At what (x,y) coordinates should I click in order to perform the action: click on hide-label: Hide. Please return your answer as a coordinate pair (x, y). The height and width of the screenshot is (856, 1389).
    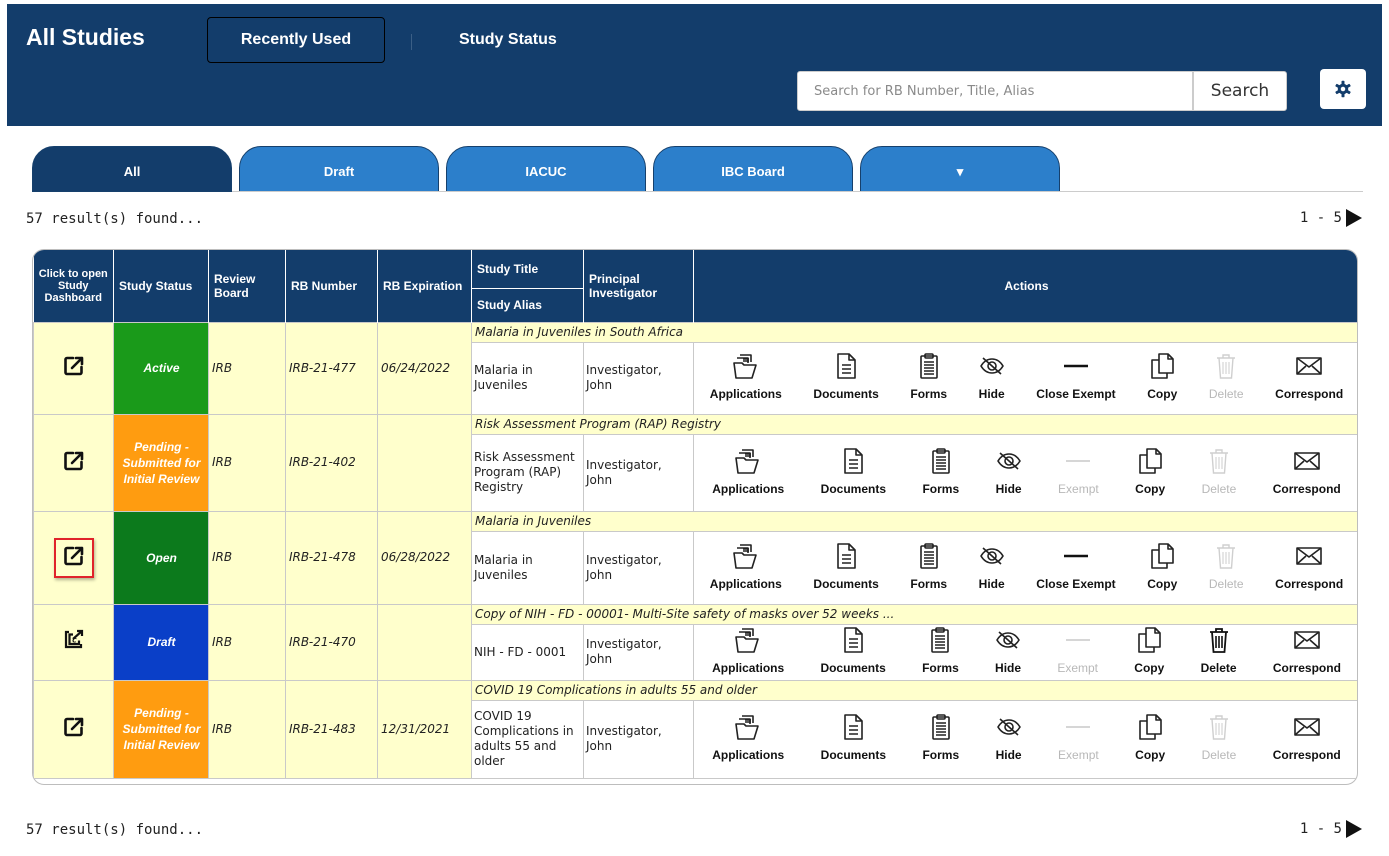
    Looking at the image, I should click on (1008, 668).